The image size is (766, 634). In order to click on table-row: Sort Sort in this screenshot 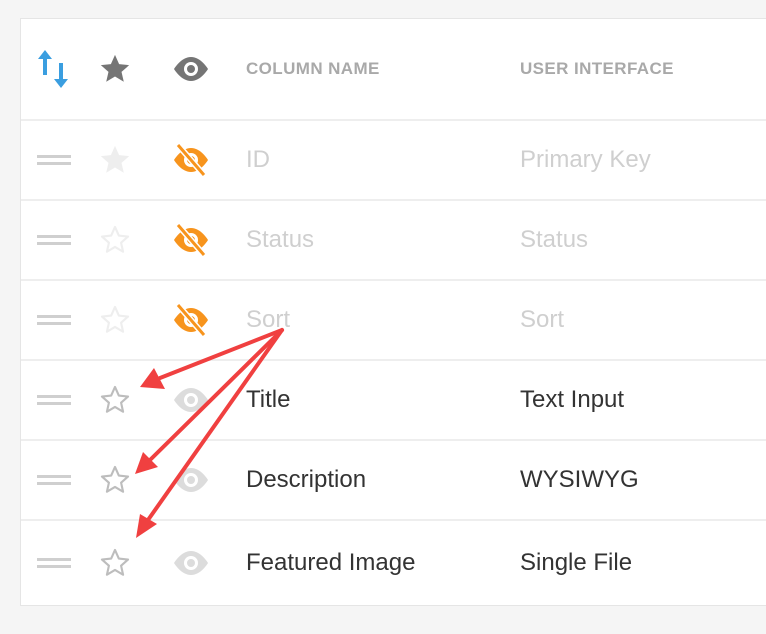, I will do `click(393, 321)`.